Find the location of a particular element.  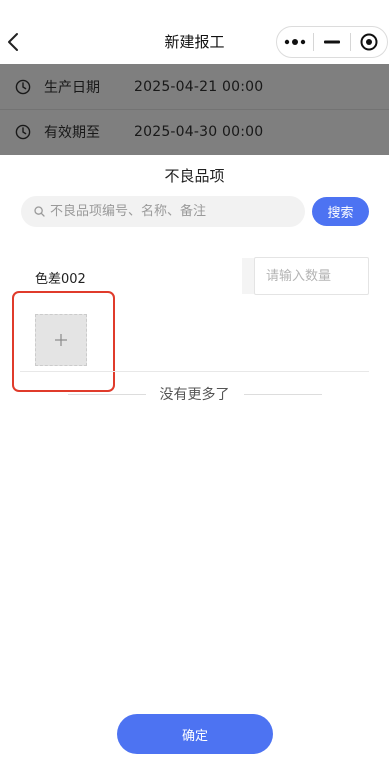

mini-program-capsule is located at coordinates (332, 42).